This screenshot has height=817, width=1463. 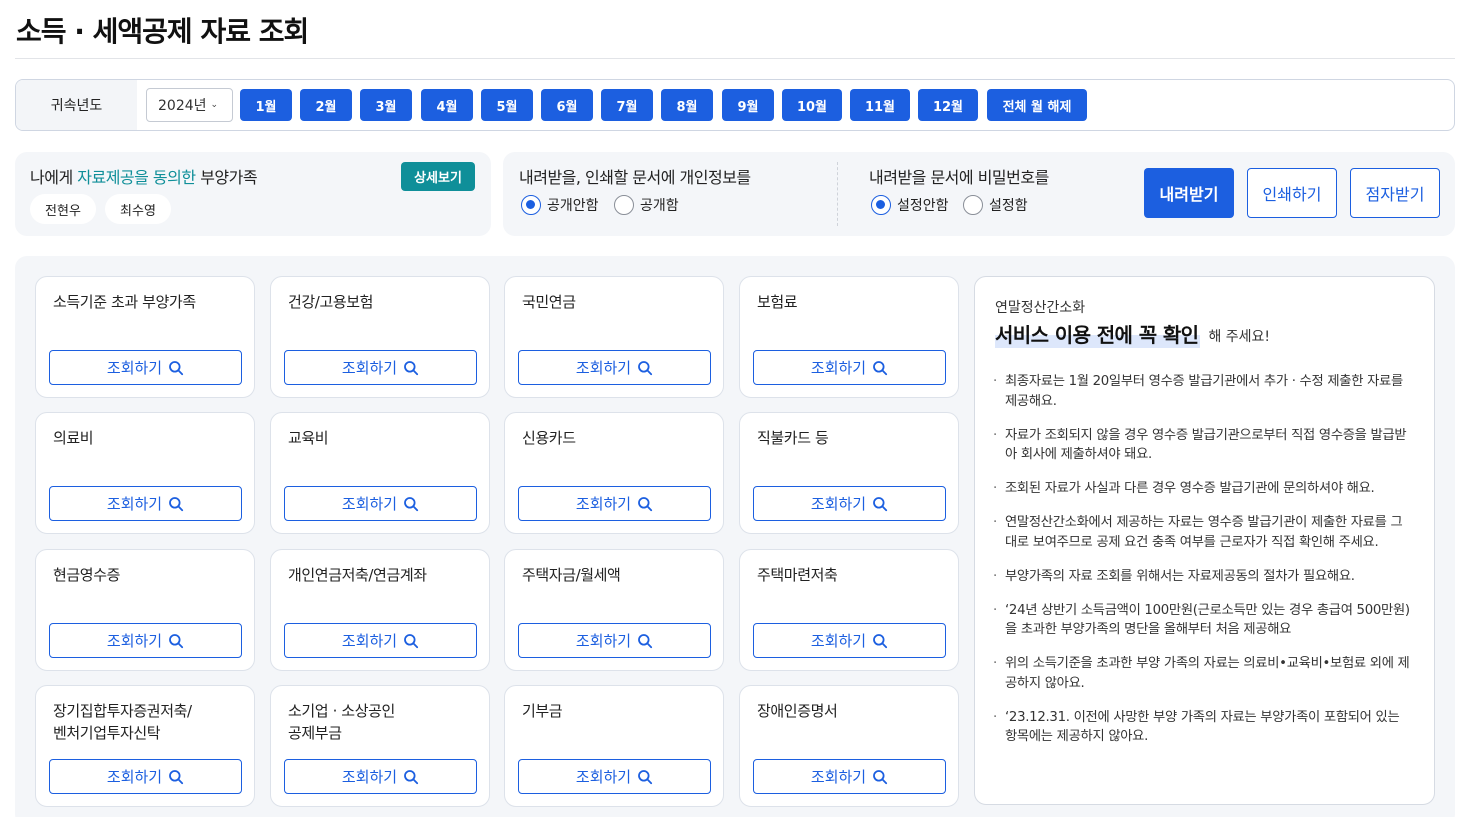 I want to click on month-button-6: 6월, so click(x=567, y=105).